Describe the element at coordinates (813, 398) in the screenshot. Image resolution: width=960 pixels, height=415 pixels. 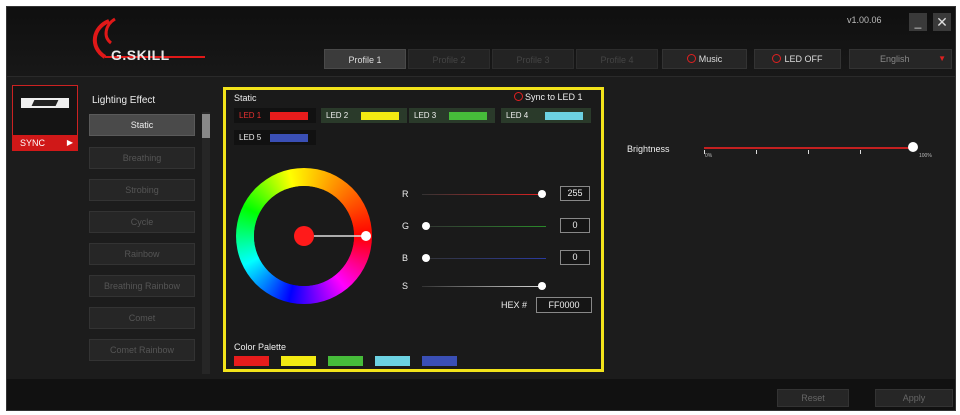
I see `reset-button: Reset` at that location.